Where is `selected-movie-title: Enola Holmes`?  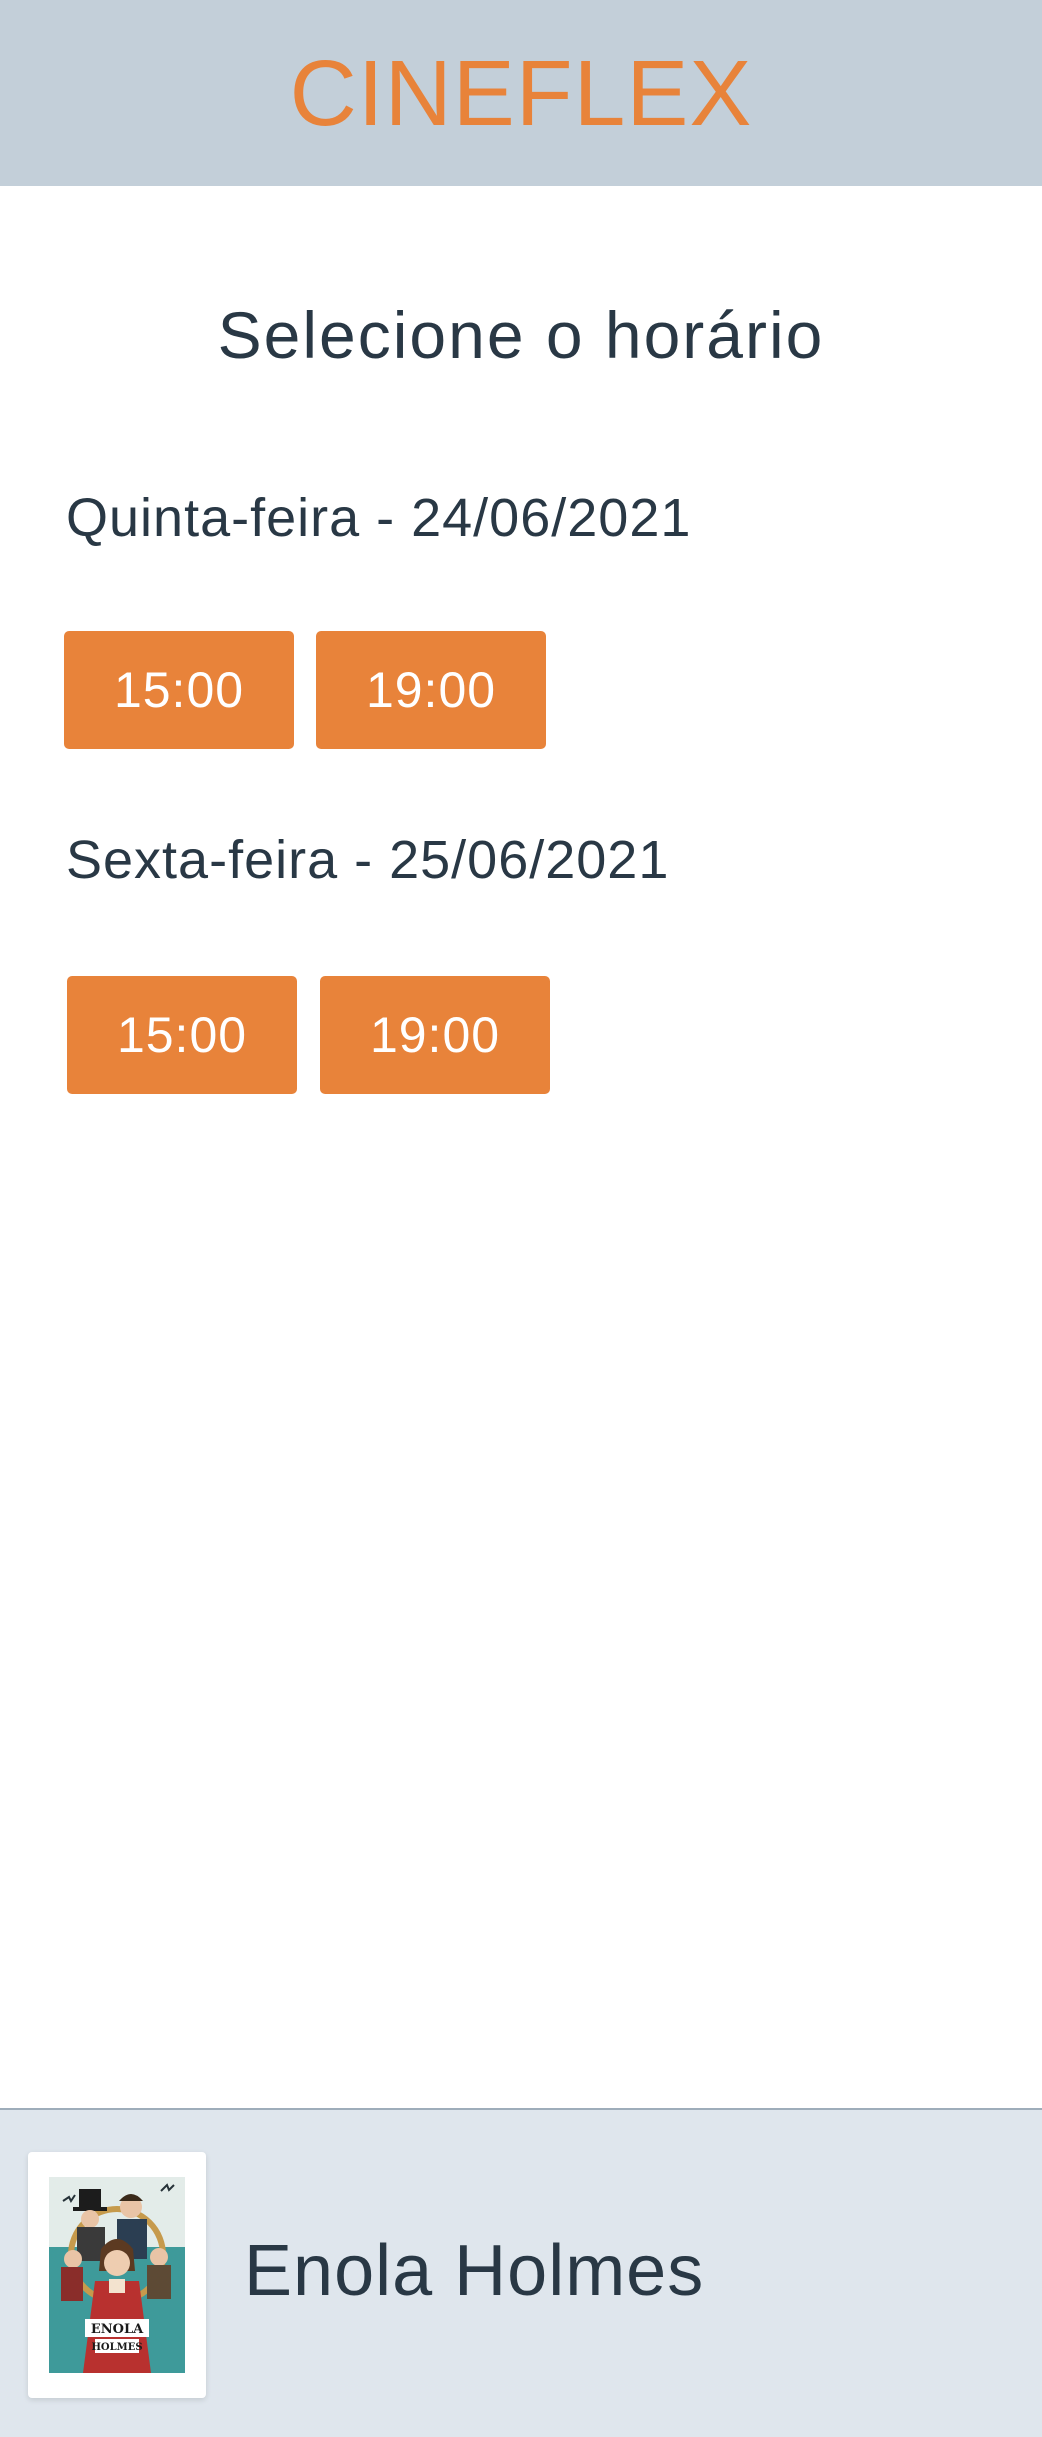 selected-movie-title: Enola Holmes is located at coordinates (474, 2271).